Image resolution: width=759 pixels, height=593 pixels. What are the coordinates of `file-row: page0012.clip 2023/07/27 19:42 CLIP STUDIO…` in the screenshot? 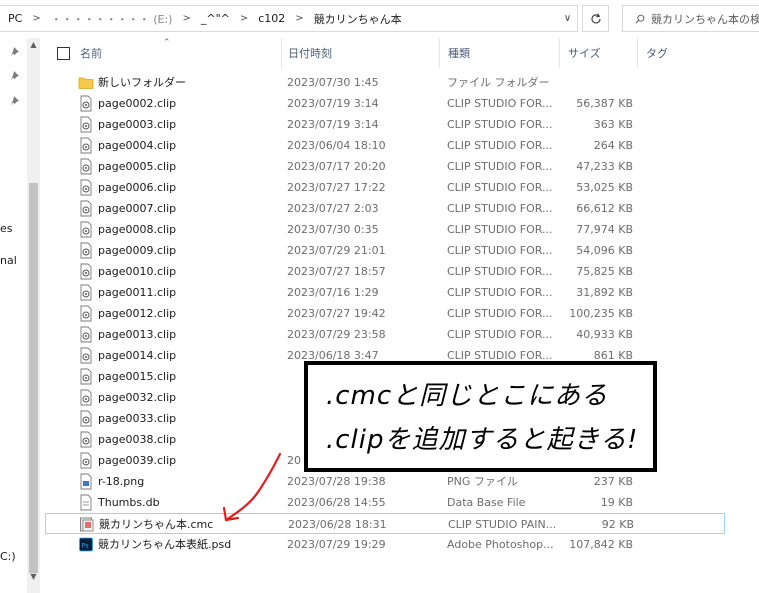 It's located at (385, 313).